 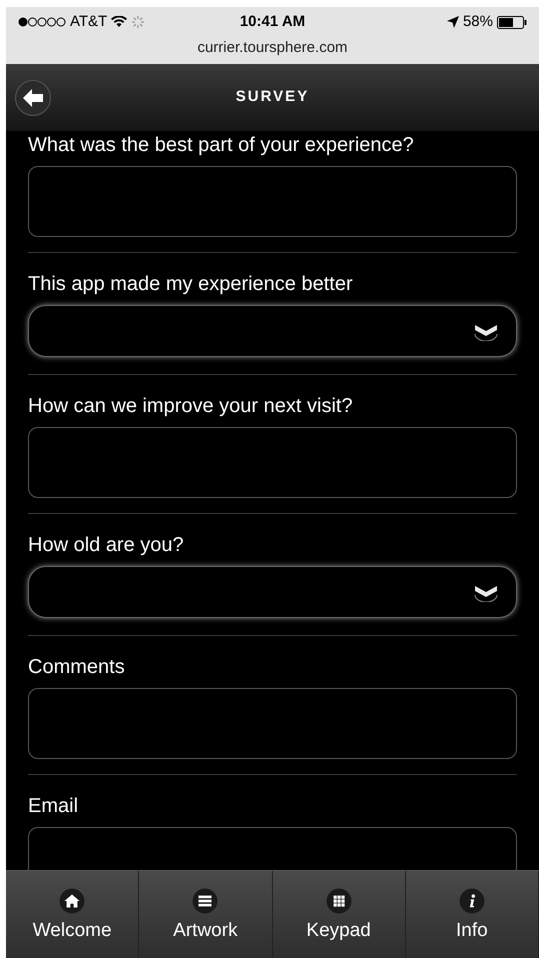 What do you see at coordinates (54, 806) in the screenshot?
I see `question-label: Email` at bounding box center [54, 806].